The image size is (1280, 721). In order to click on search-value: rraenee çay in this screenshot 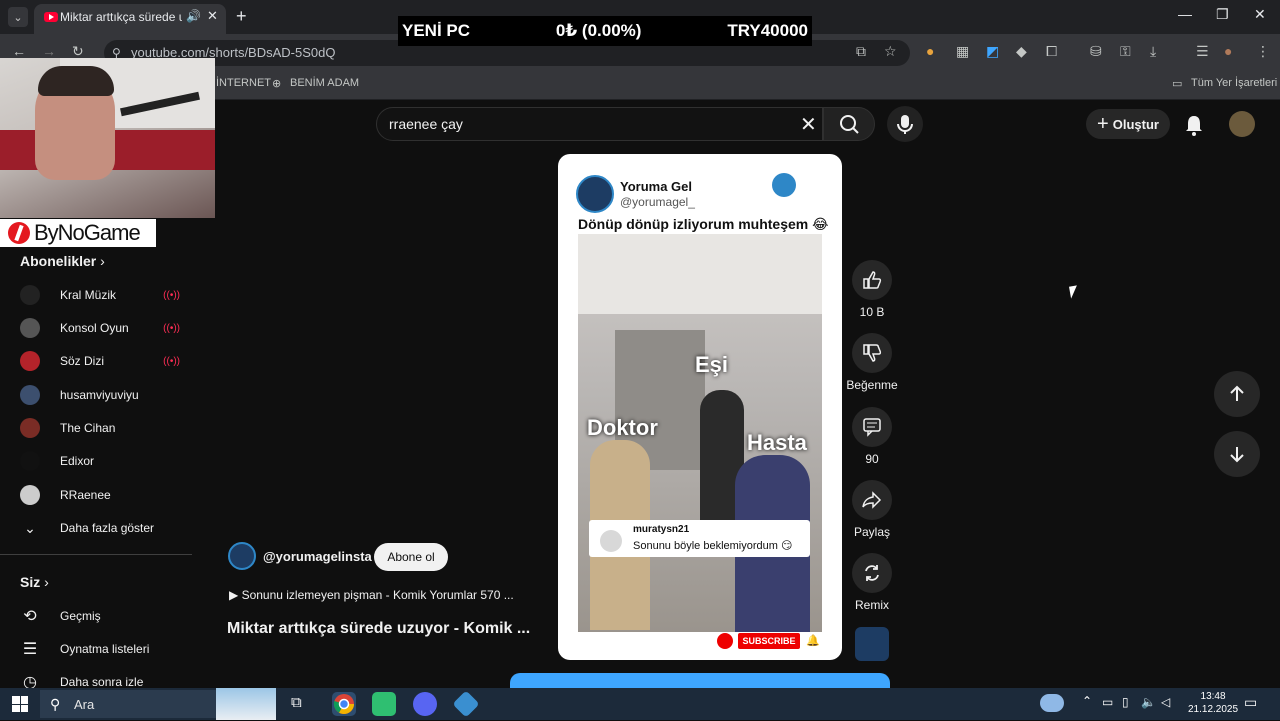, I will do `click(426, 124)`.